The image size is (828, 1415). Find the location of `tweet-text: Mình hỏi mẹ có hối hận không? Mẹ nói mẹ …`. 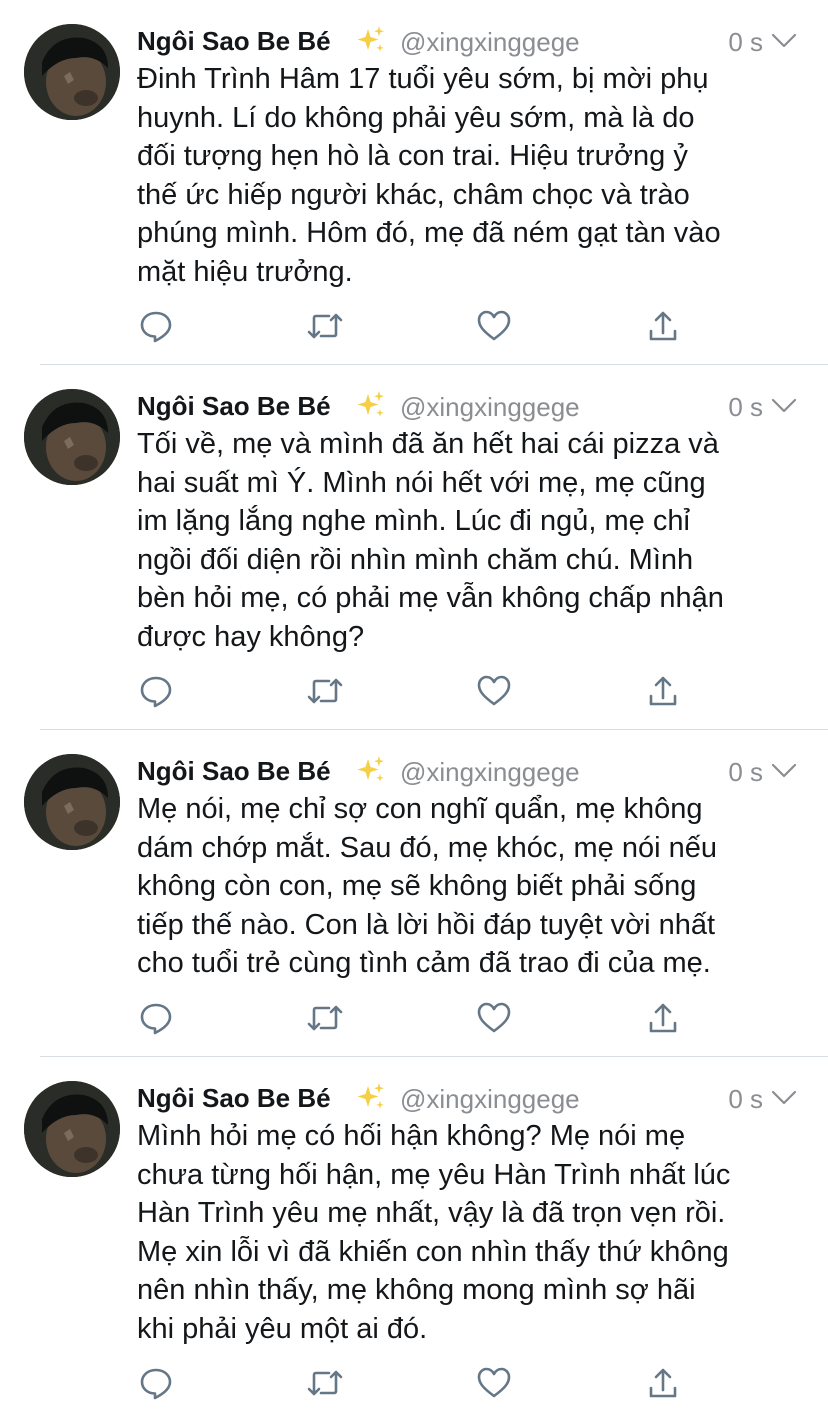

tweet-text: Mình hỏi mẹ có hối hận không? Mẹ nói mẹ … is located at coordinates (434, 1232).